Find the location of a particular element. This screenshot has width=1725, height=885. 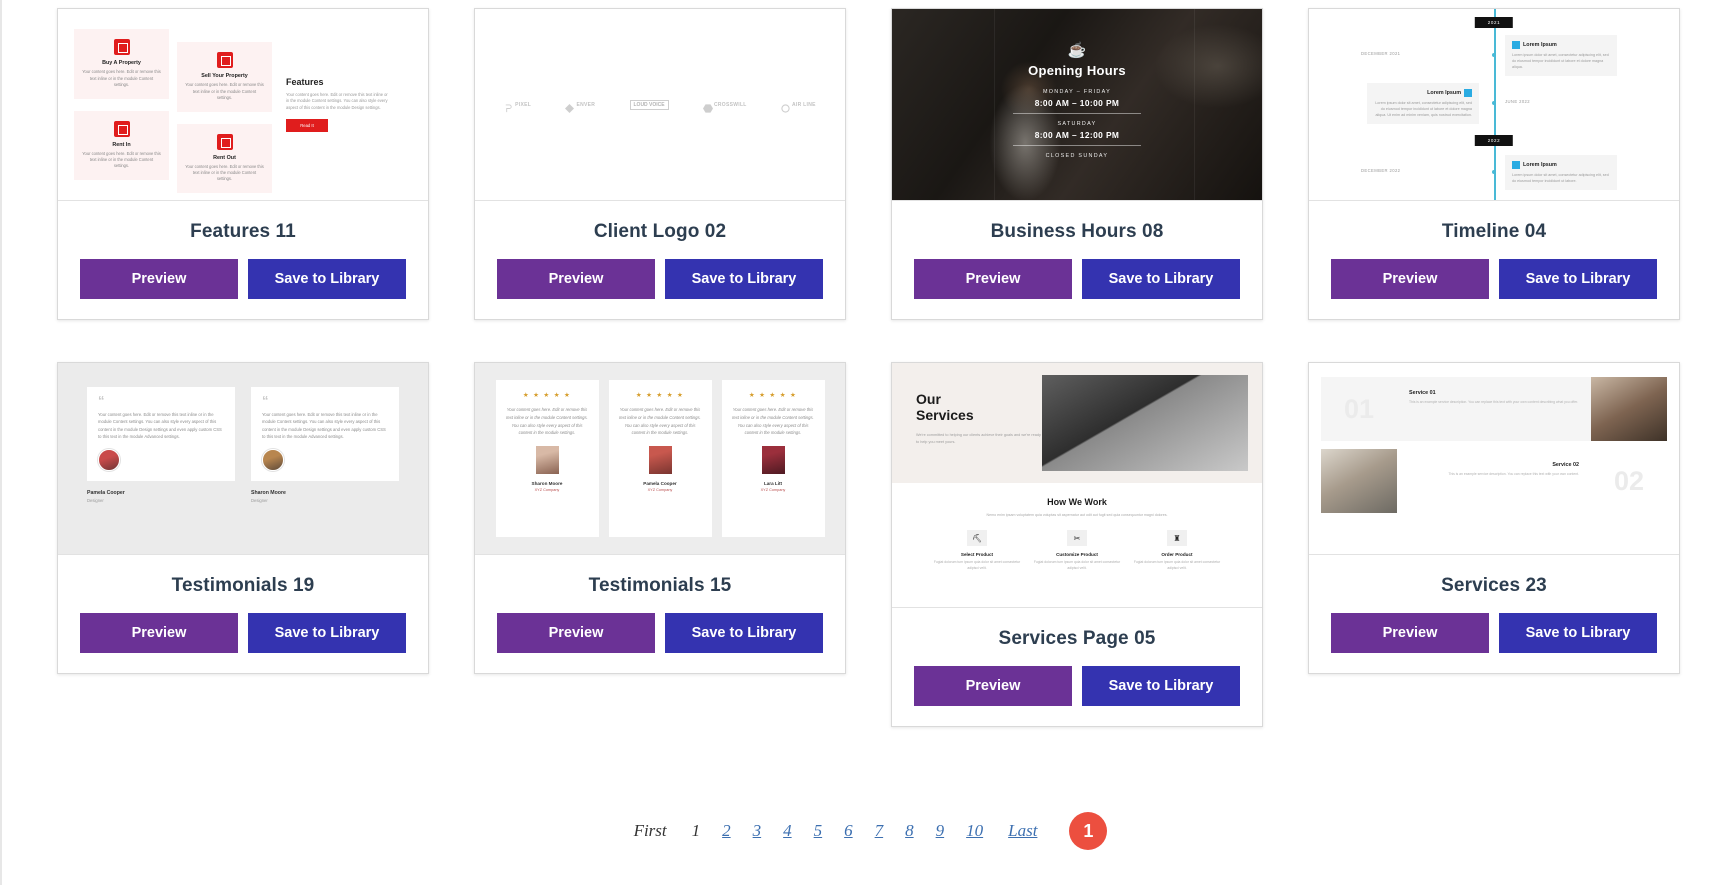

pagination-page-9: 9 is located at coordinates (940, 831).